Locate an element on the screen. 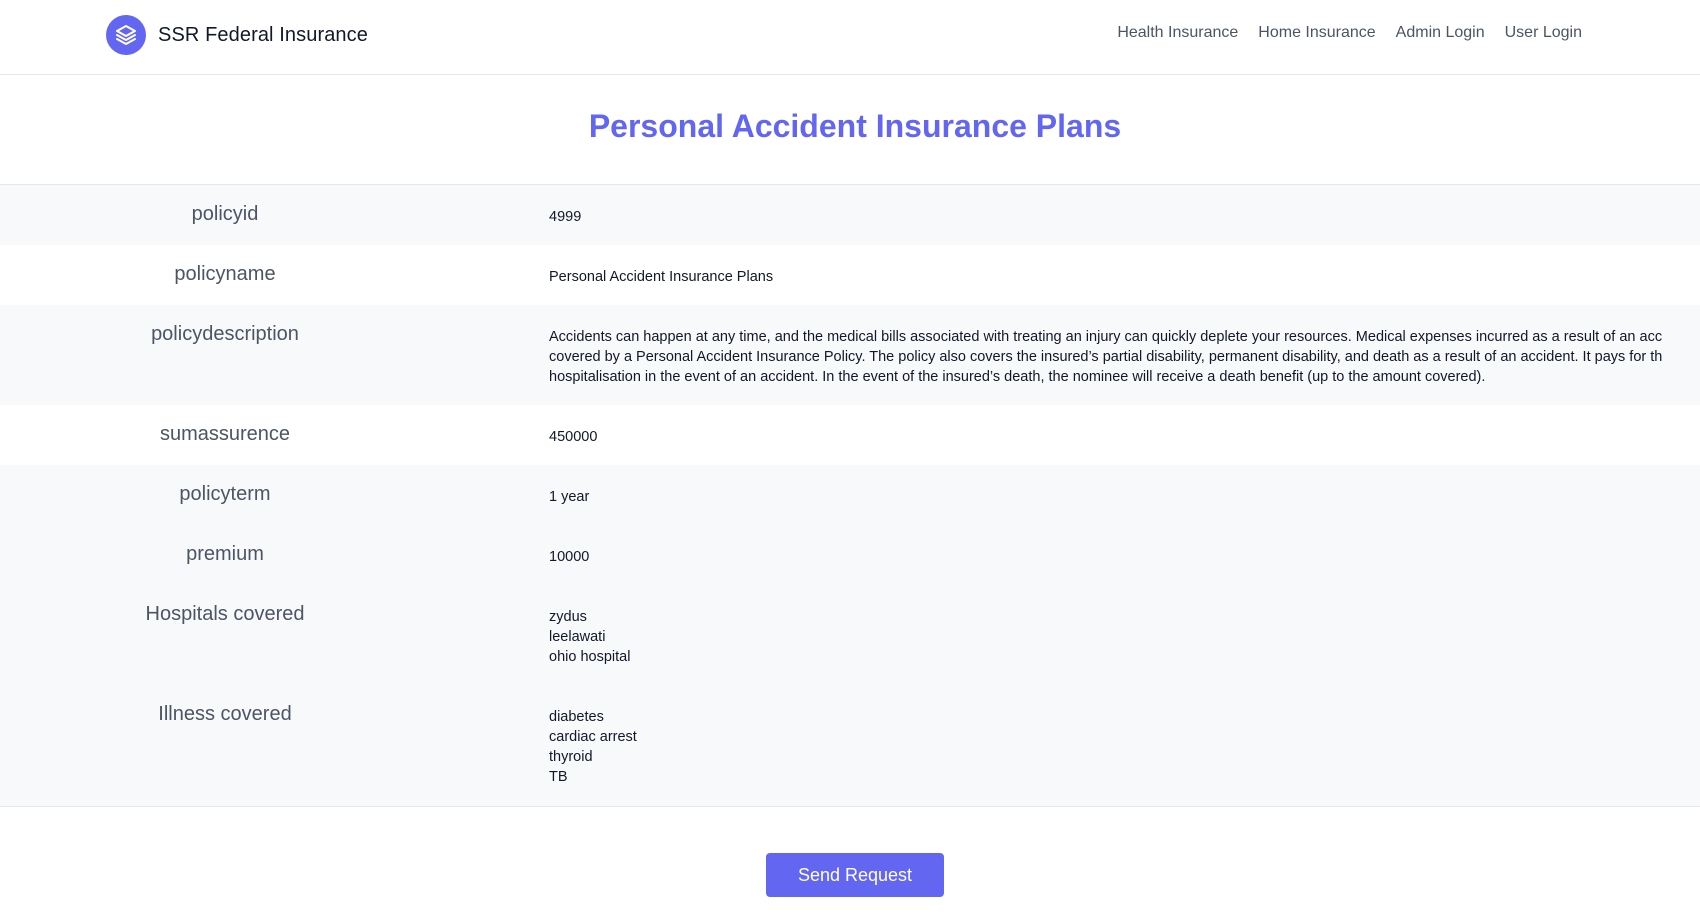 This screenshot has width=1700, height=916. detail-row-sumassurence: sumassurence 450000 is located at coordinates (850, 435).